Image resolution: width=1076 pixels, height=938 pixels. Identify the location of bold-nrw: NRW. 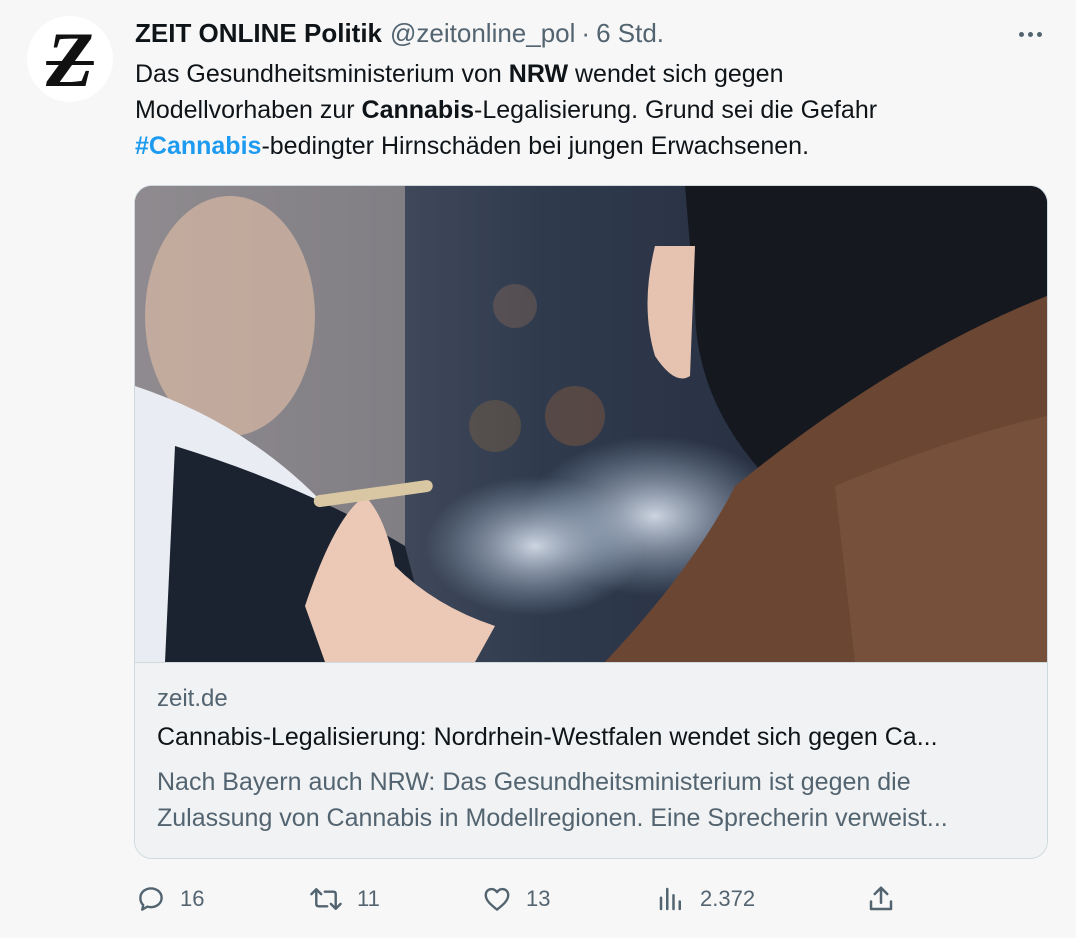
(538, 74).